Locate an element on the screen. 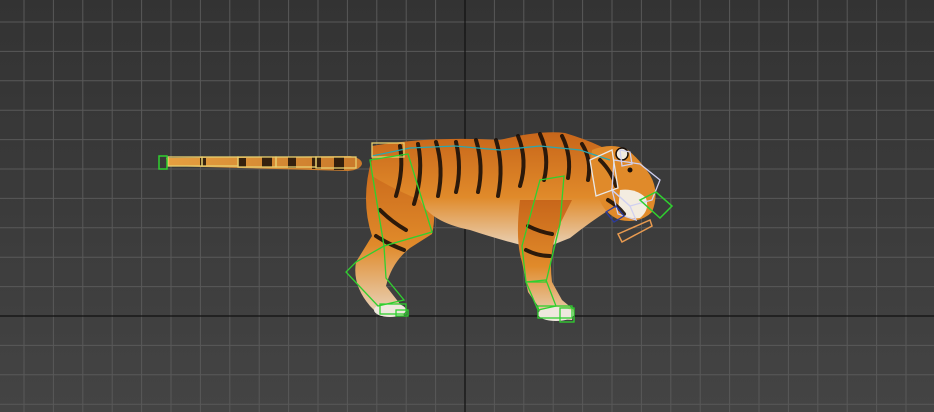  tail-end-bone is located at coordinates (163, 162).